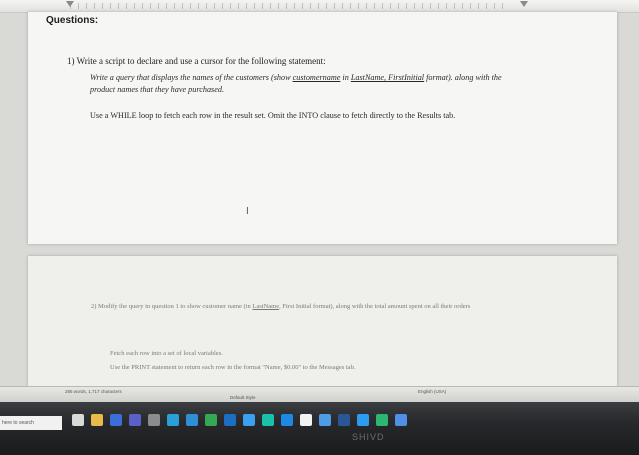 The height and width of the screenshot is (455, 639). Describe the element at coordinates (266, 306) in the screenshot. I see `q2-underline: LastName` at that location.